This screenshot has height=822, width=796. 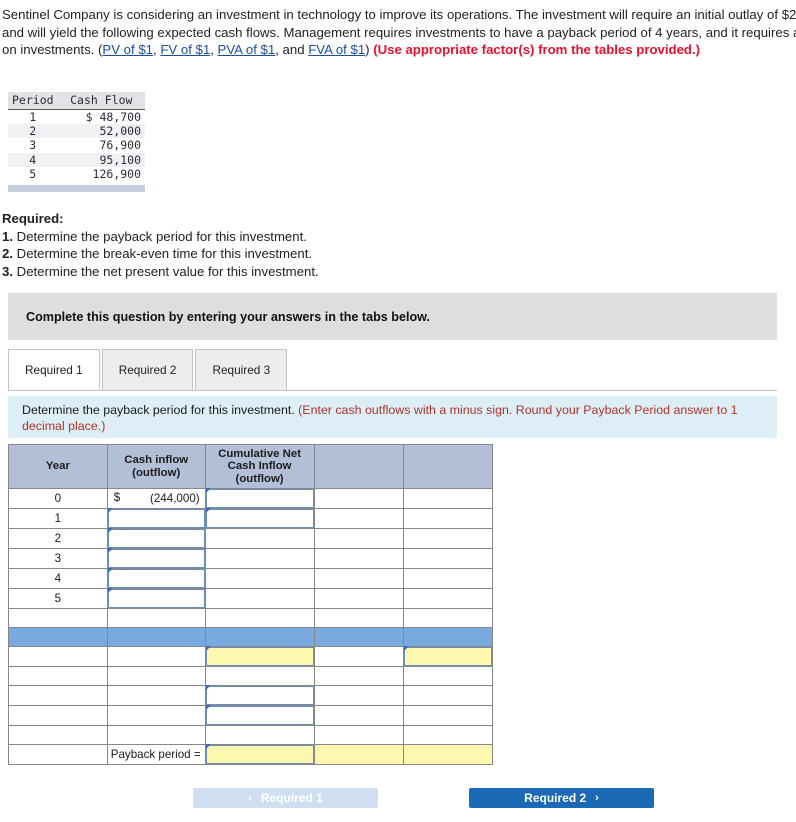 I want to click on input-detail-a-col3, so click(x=259, y=695).